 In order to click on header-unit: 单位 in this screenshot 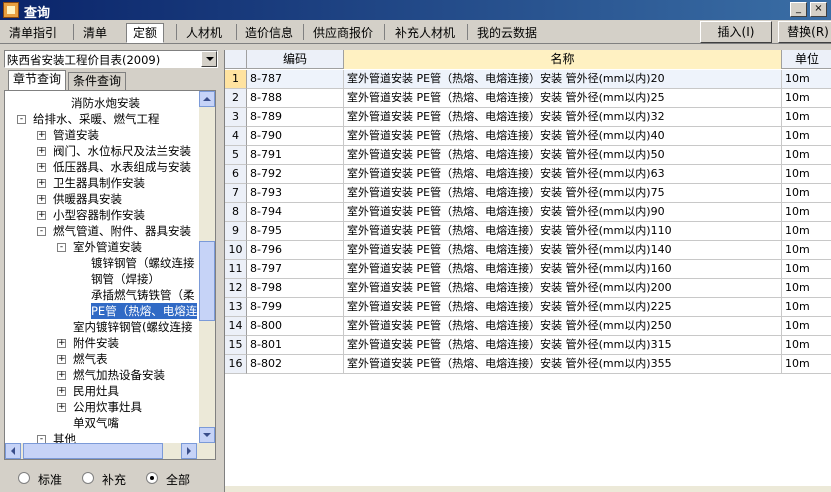, I will do `click(806, 59)`.